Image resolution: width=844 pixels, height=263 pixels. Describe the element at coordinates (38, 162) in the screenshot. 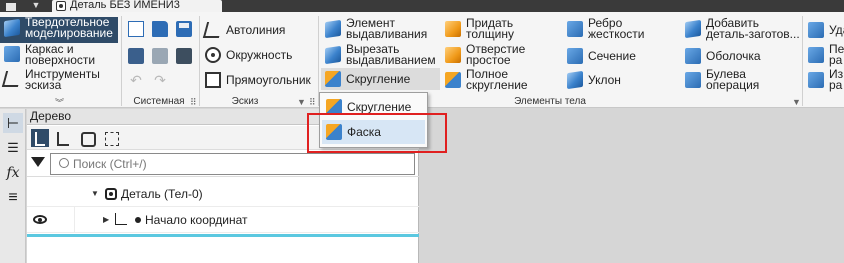

I see `filter-icon` at that location.